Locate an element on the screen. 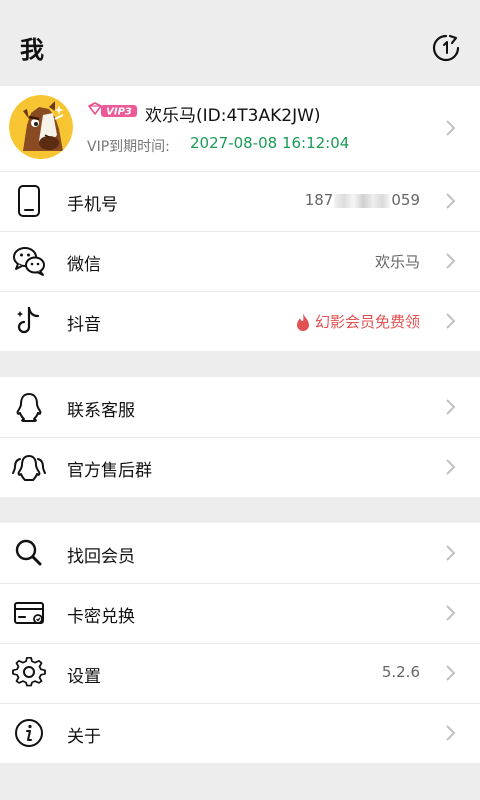  wechat-value: 欢乐马 is located at coordinates (397, 262).